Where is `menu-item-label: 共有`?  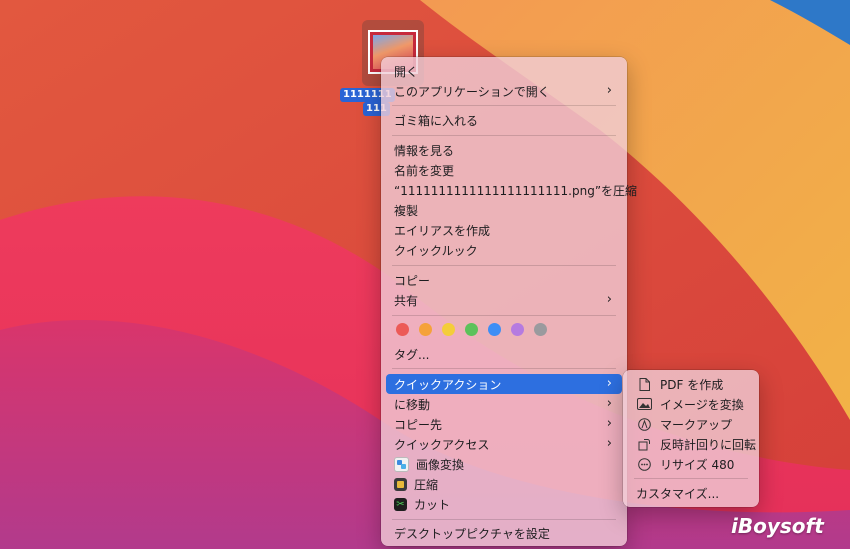
menu-item-label: 共有 is located at coordinates (406, 300).